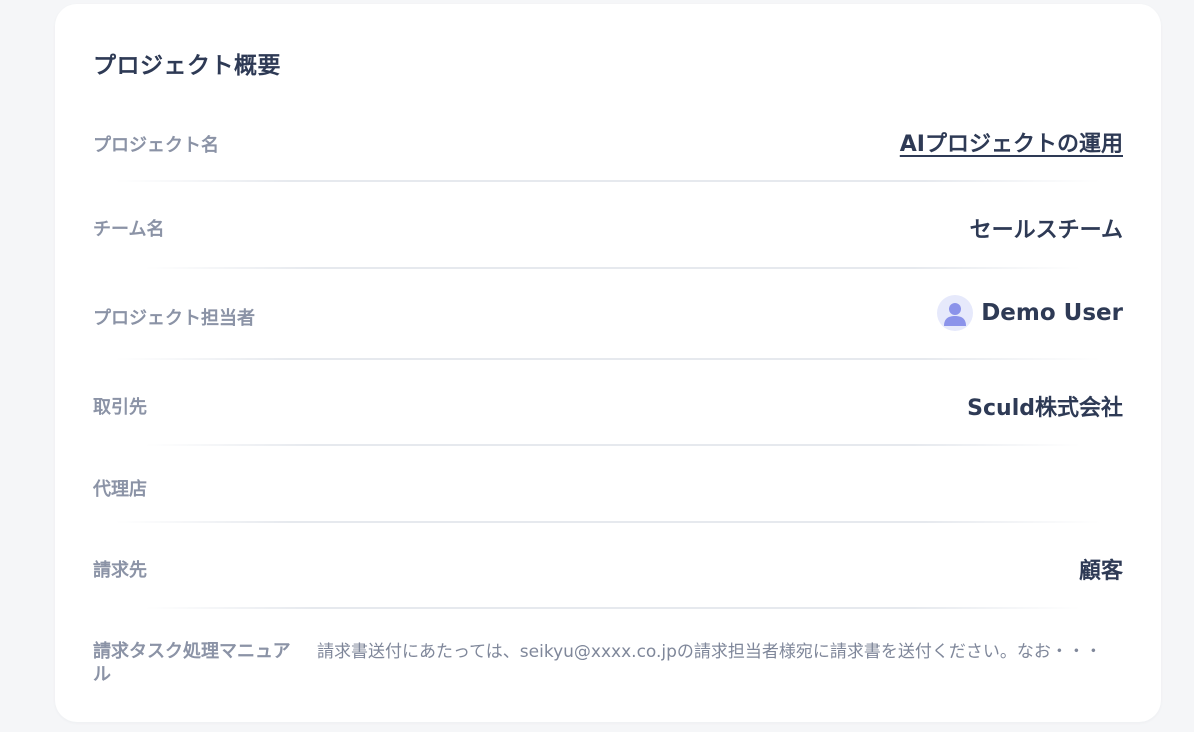  I want to click on team-name-label: チーム名, so click(129, 229).